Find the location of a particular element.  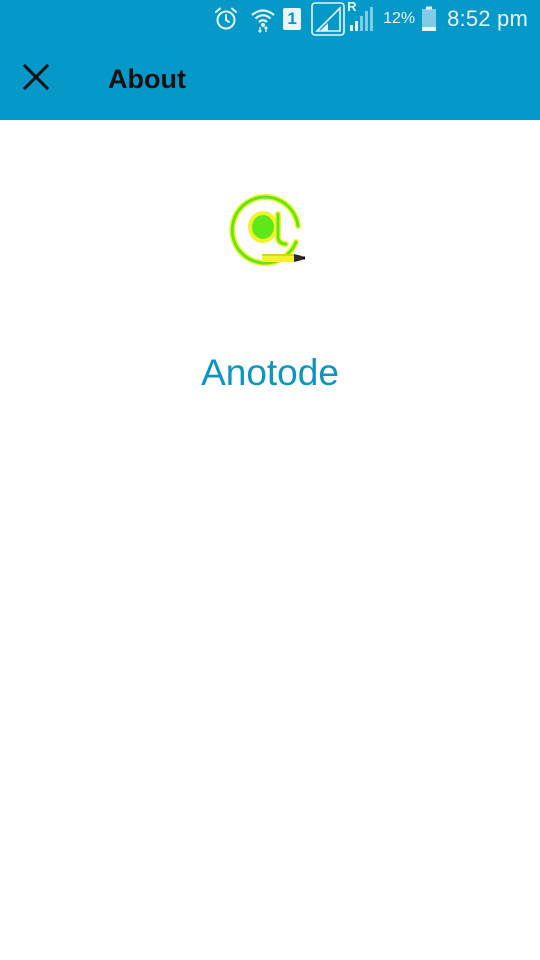

alarm-icon is located at coordinates (226, 19).